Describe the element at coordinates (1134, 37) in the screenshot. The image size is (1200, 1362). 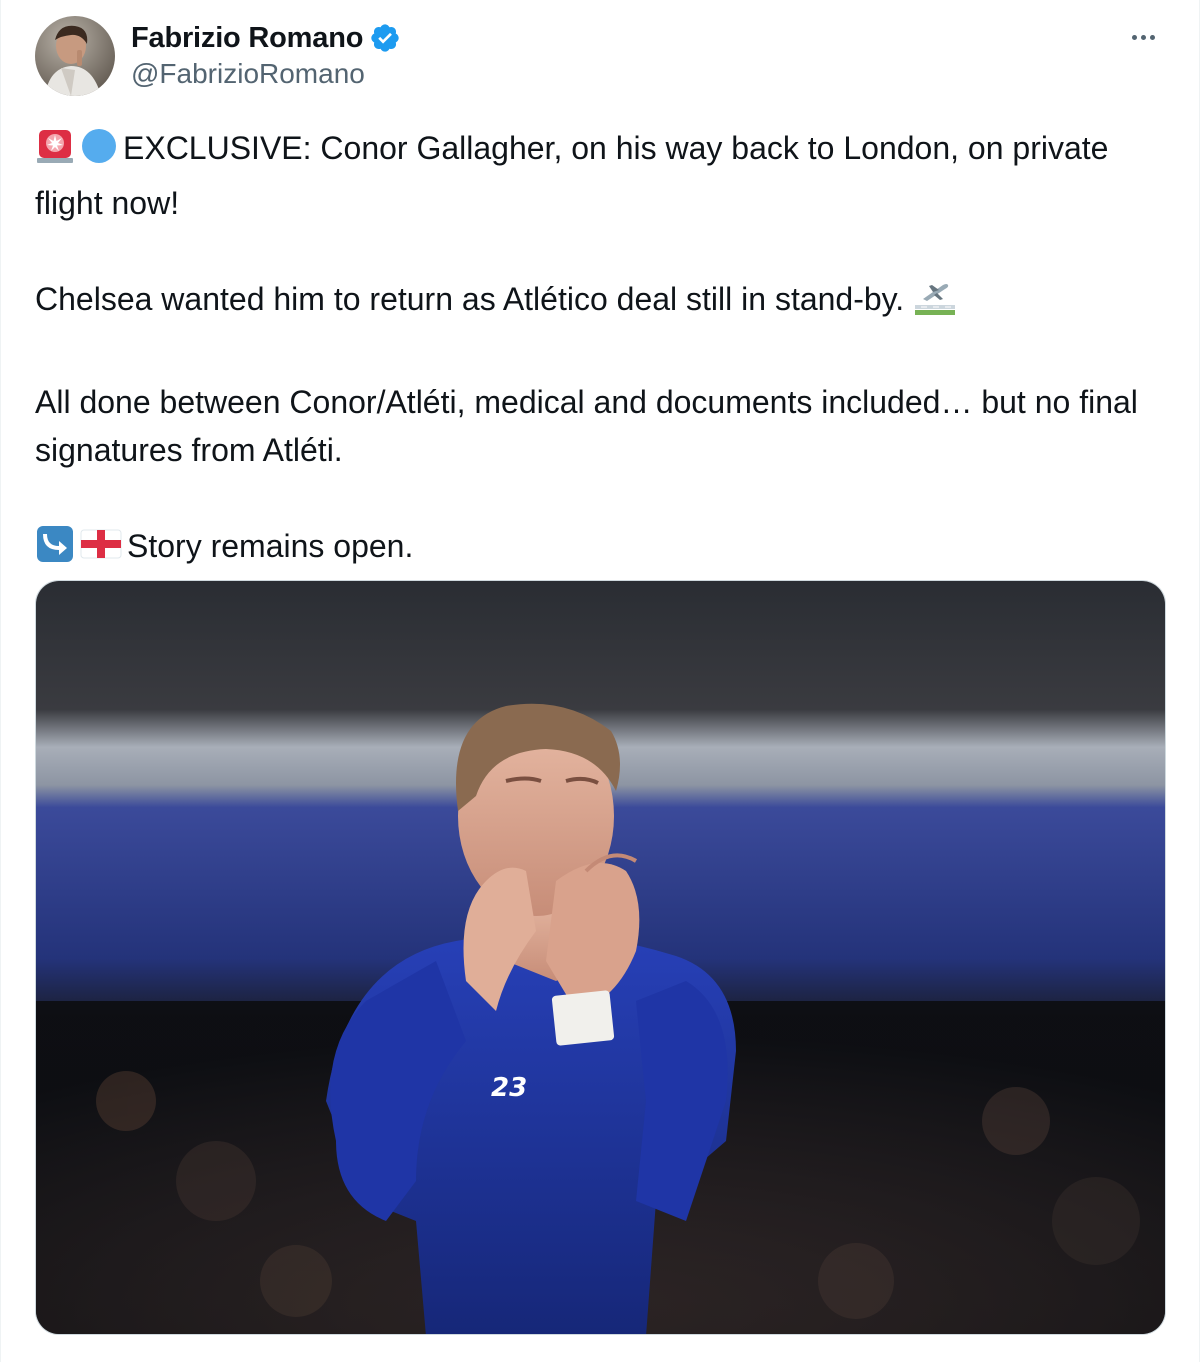
I see `more-horizontal-icon` at that location.